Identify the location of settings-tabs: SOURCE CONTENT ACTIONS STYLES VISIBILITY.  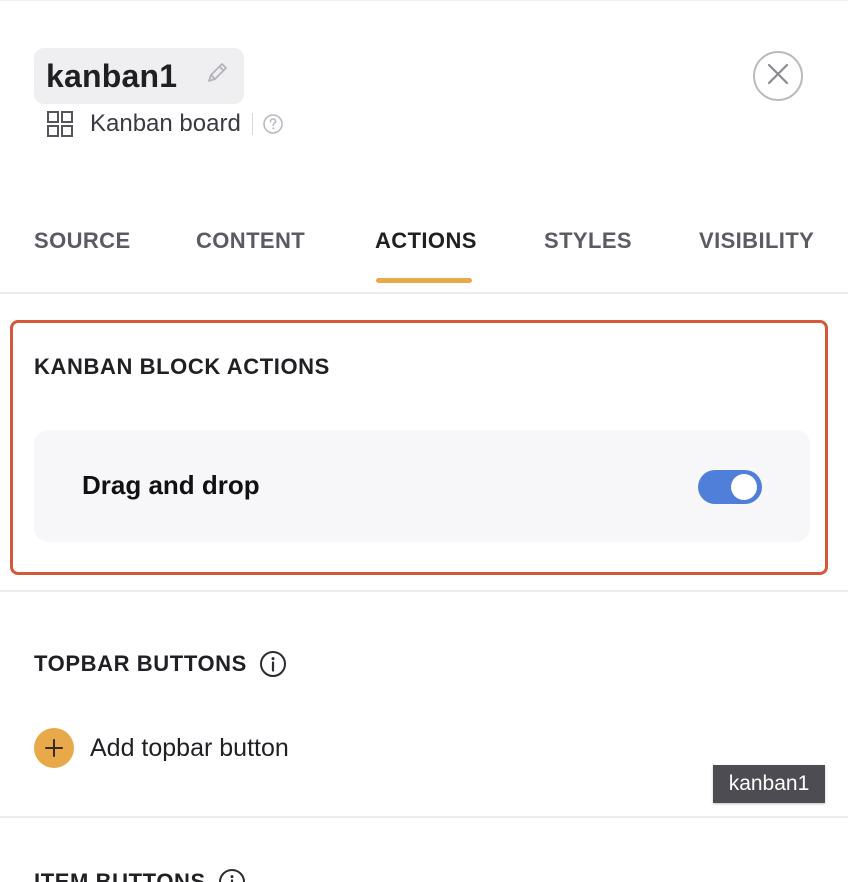
(424, 254).